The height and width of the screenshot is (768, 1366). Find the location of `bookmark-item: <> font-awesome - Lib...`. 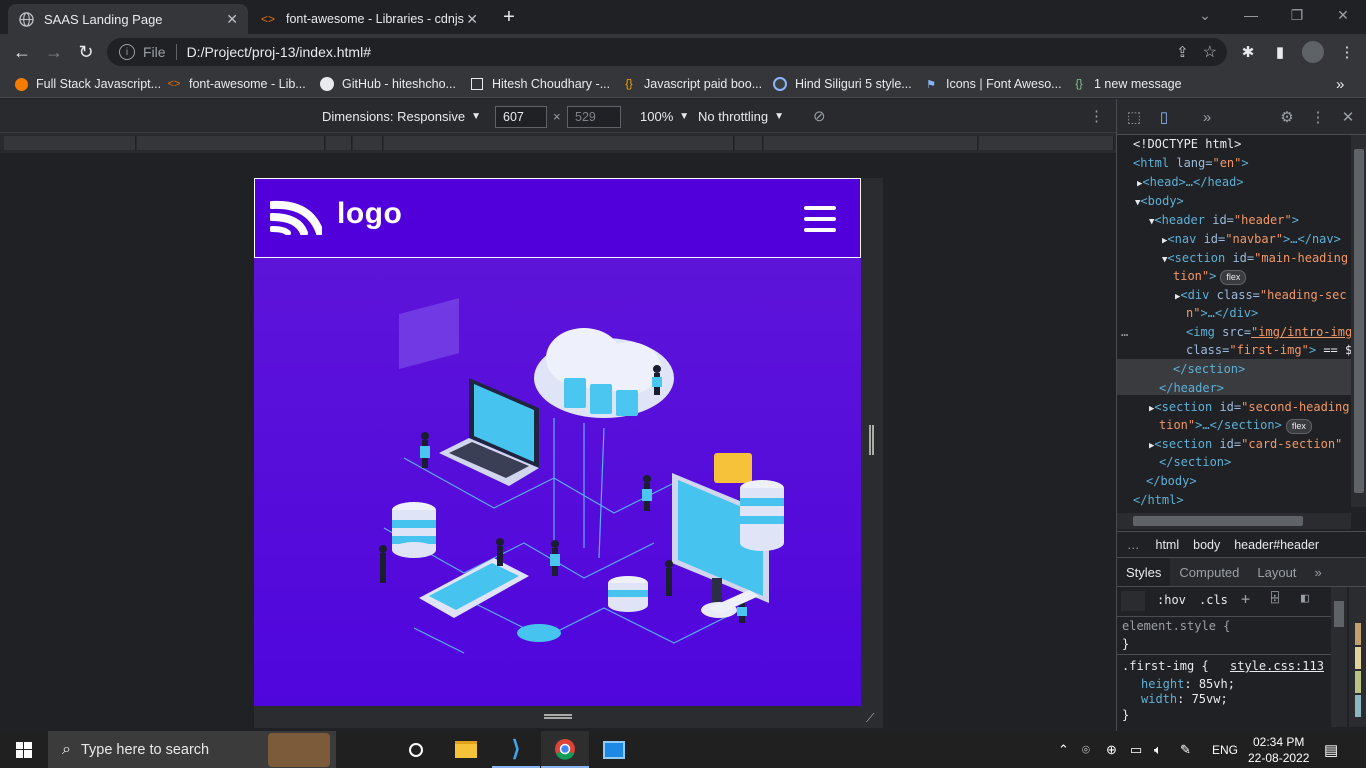

bookmark-item: <> font-awesome - Lib... is located at coordinates (236, 84).